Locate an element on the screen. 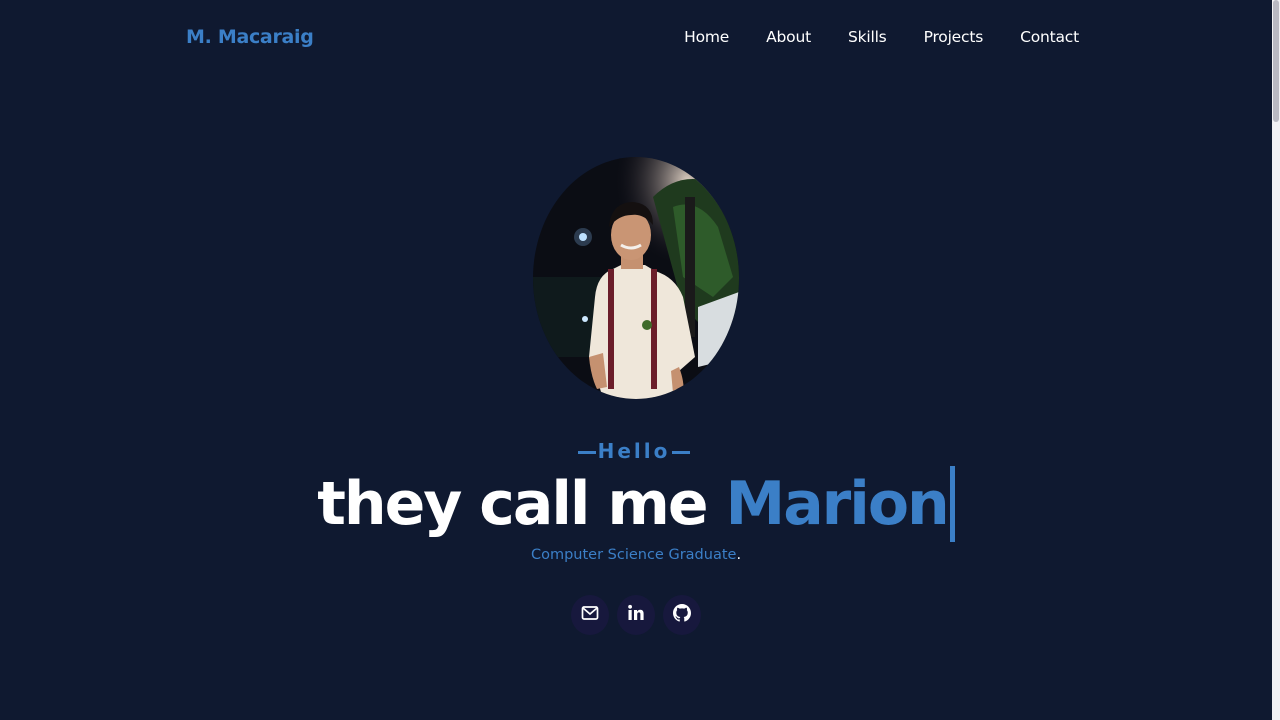  profile-photo is located at coordinates (636, 278).